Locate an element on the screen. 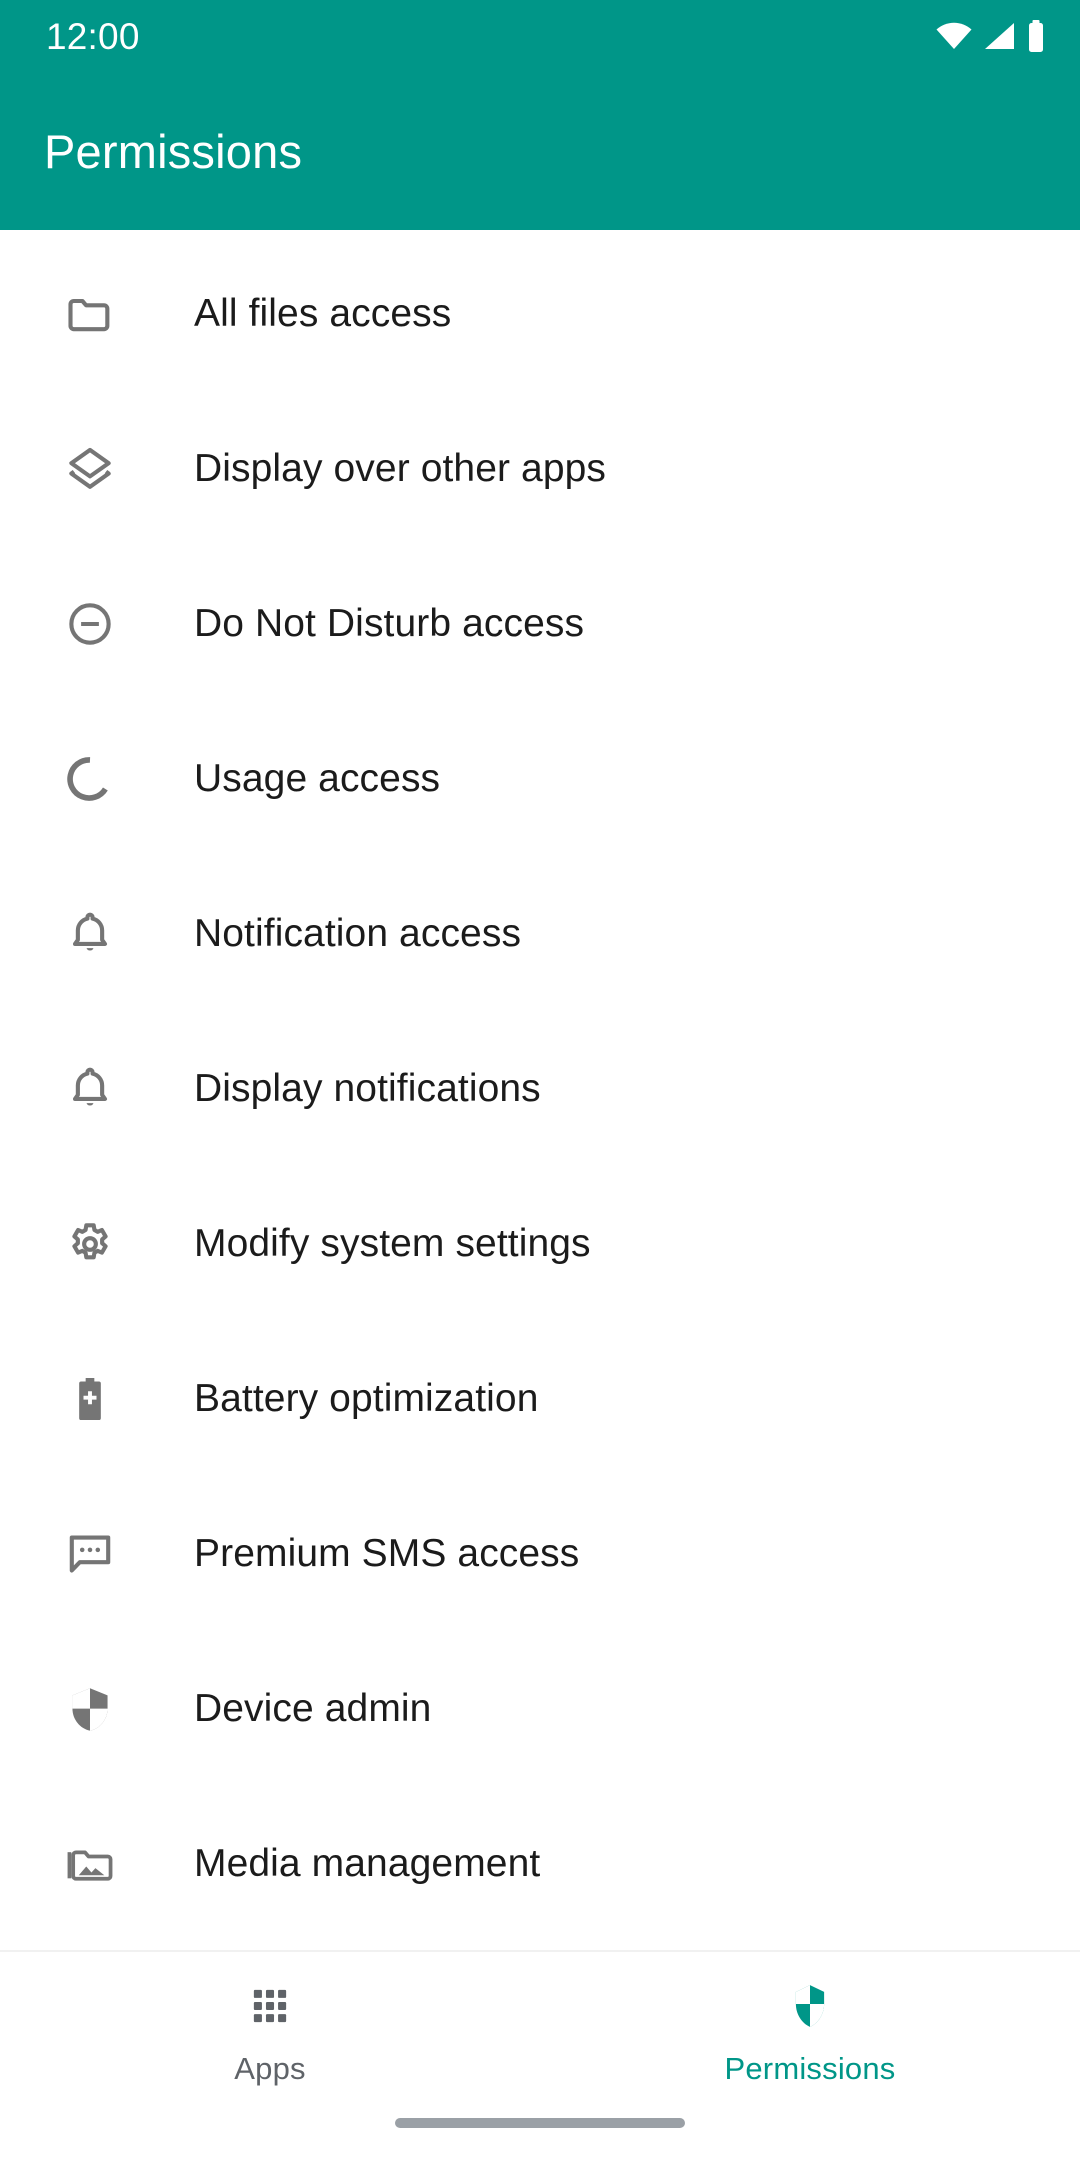  nav-tab-label: Apps is located at coordinates (270, 2068).